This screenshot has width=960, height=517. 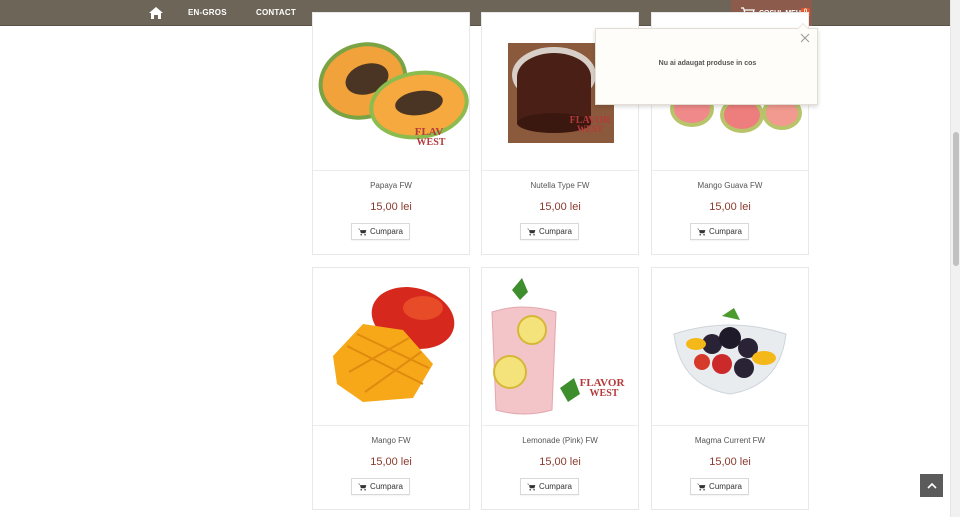 I want to click on close-icon, so click(x=805, y=38).